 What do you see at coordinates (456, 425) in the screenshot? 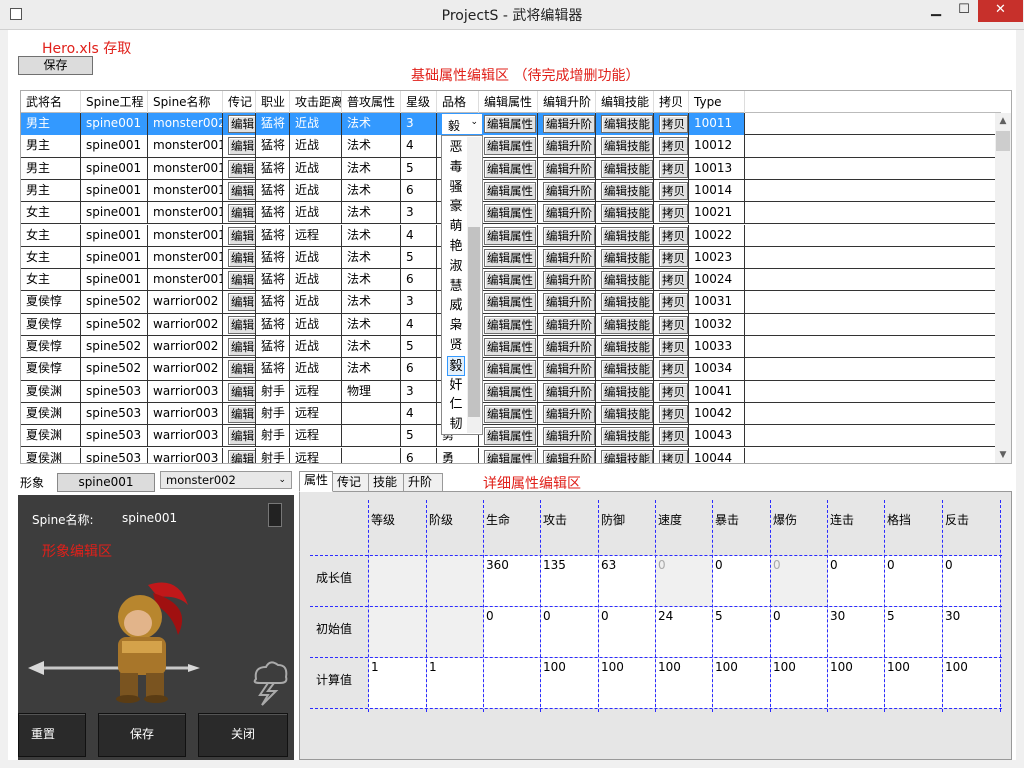
I see `grade-option: 韧` at bounding box center [456, 425].